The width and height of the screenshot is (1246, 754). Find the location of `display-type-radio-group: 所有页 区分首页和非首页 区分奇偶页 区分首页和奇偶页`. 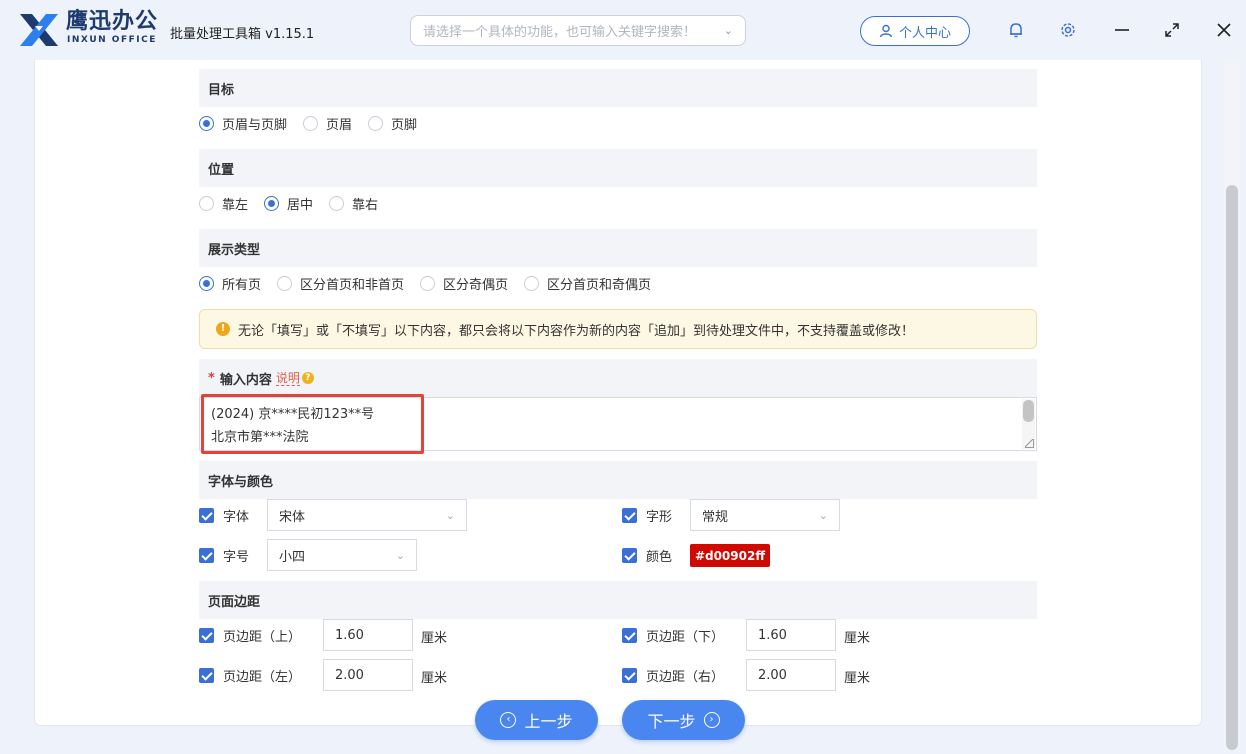

display-type-radio-group: 所有页 区分首页和非首页 区分奇偶页 区分首页和奇偶页 is located at coordinates (433, 283).